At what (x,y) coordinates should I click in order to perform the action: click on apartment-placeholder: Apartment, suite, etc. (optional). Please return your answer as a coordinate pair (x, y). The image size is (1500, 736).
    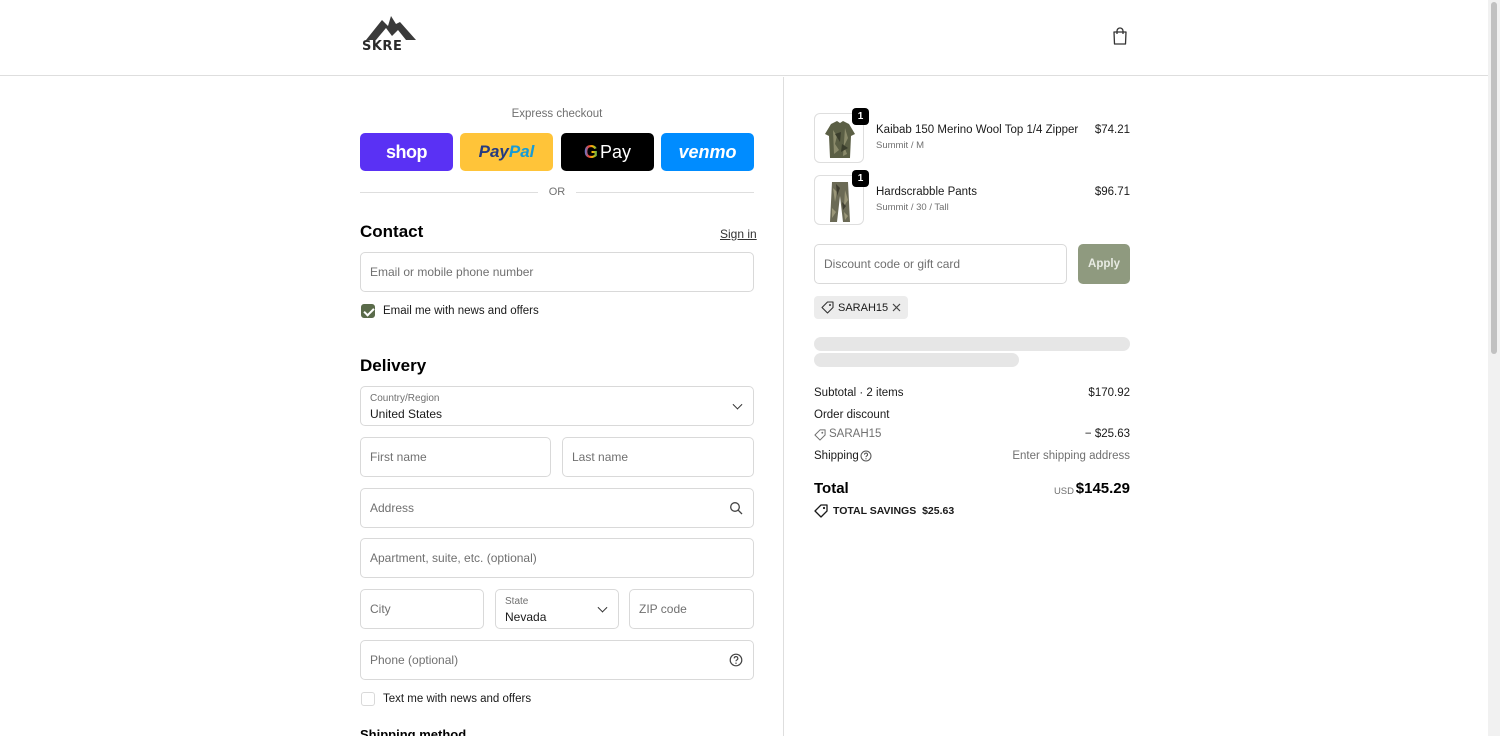
    Looking at the image, I should click on (453, 558).